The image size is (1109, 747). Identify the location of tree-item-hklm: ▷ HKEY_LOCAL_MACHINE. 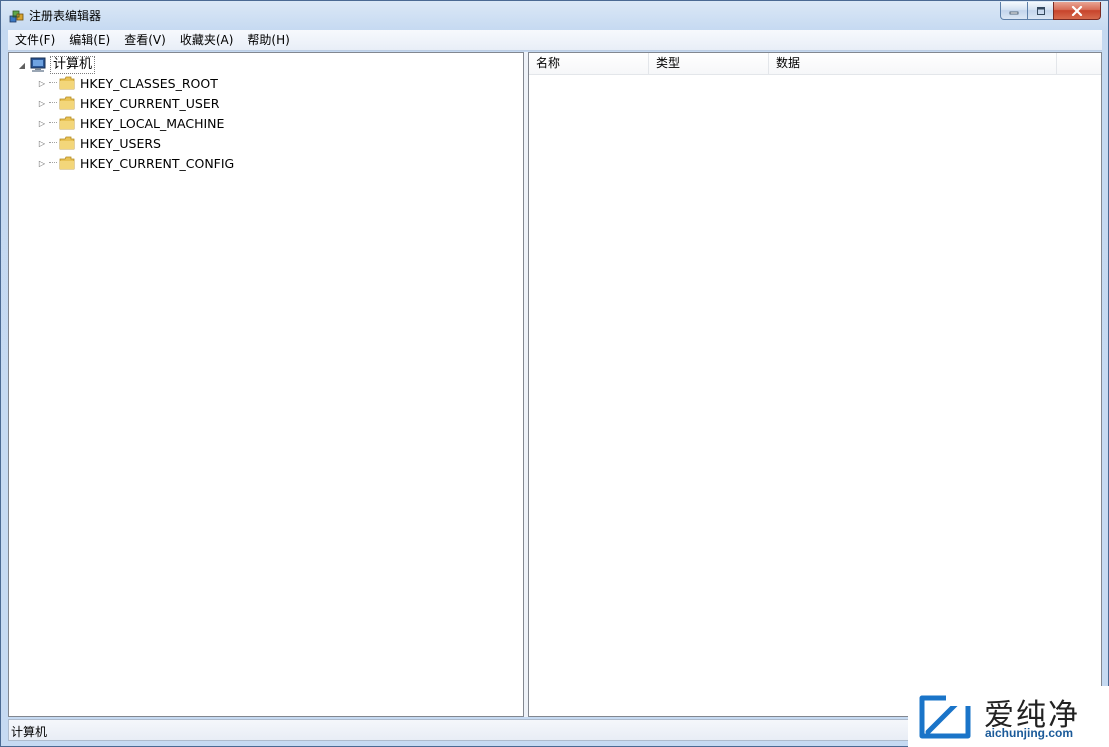
(131, 123).